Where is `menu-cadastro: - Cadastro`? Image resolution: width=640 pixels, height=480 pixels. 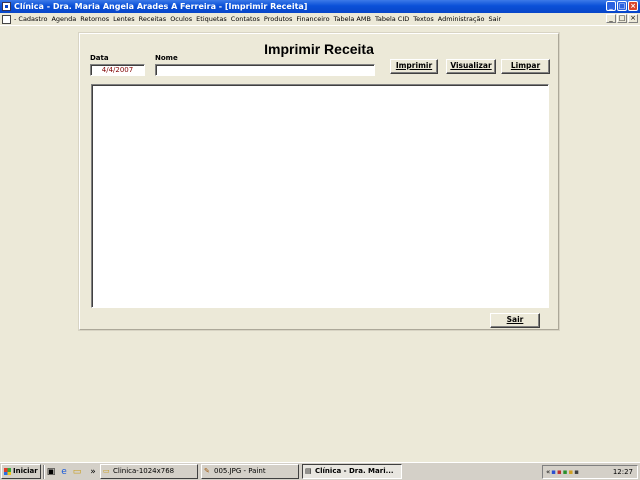
menu-cadastro: - Cadastro is located at coordinates (30, 19).